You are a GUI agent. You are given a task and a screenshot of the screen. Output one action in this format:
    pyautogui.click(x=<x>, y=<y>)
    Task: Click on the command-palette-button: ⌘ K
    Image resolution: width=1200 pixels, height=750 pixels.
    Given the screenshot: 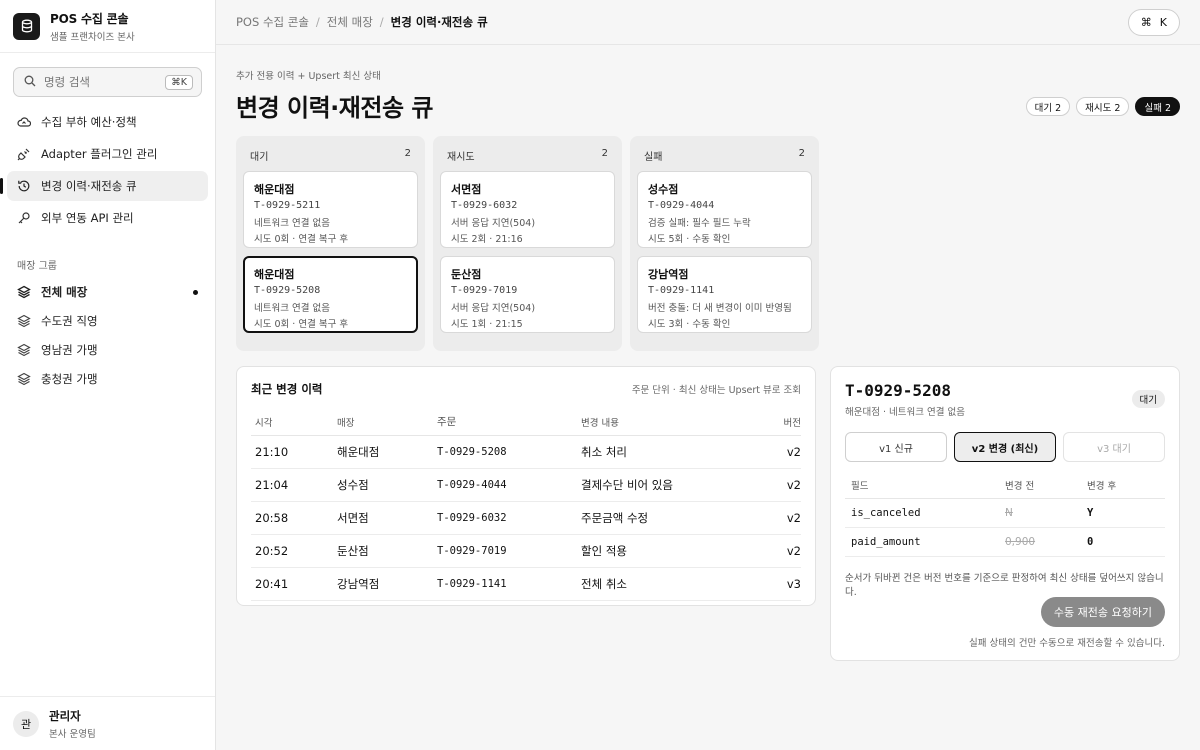 What is the action you would take?
    pyautogui.click(x=1153, y=22)
    